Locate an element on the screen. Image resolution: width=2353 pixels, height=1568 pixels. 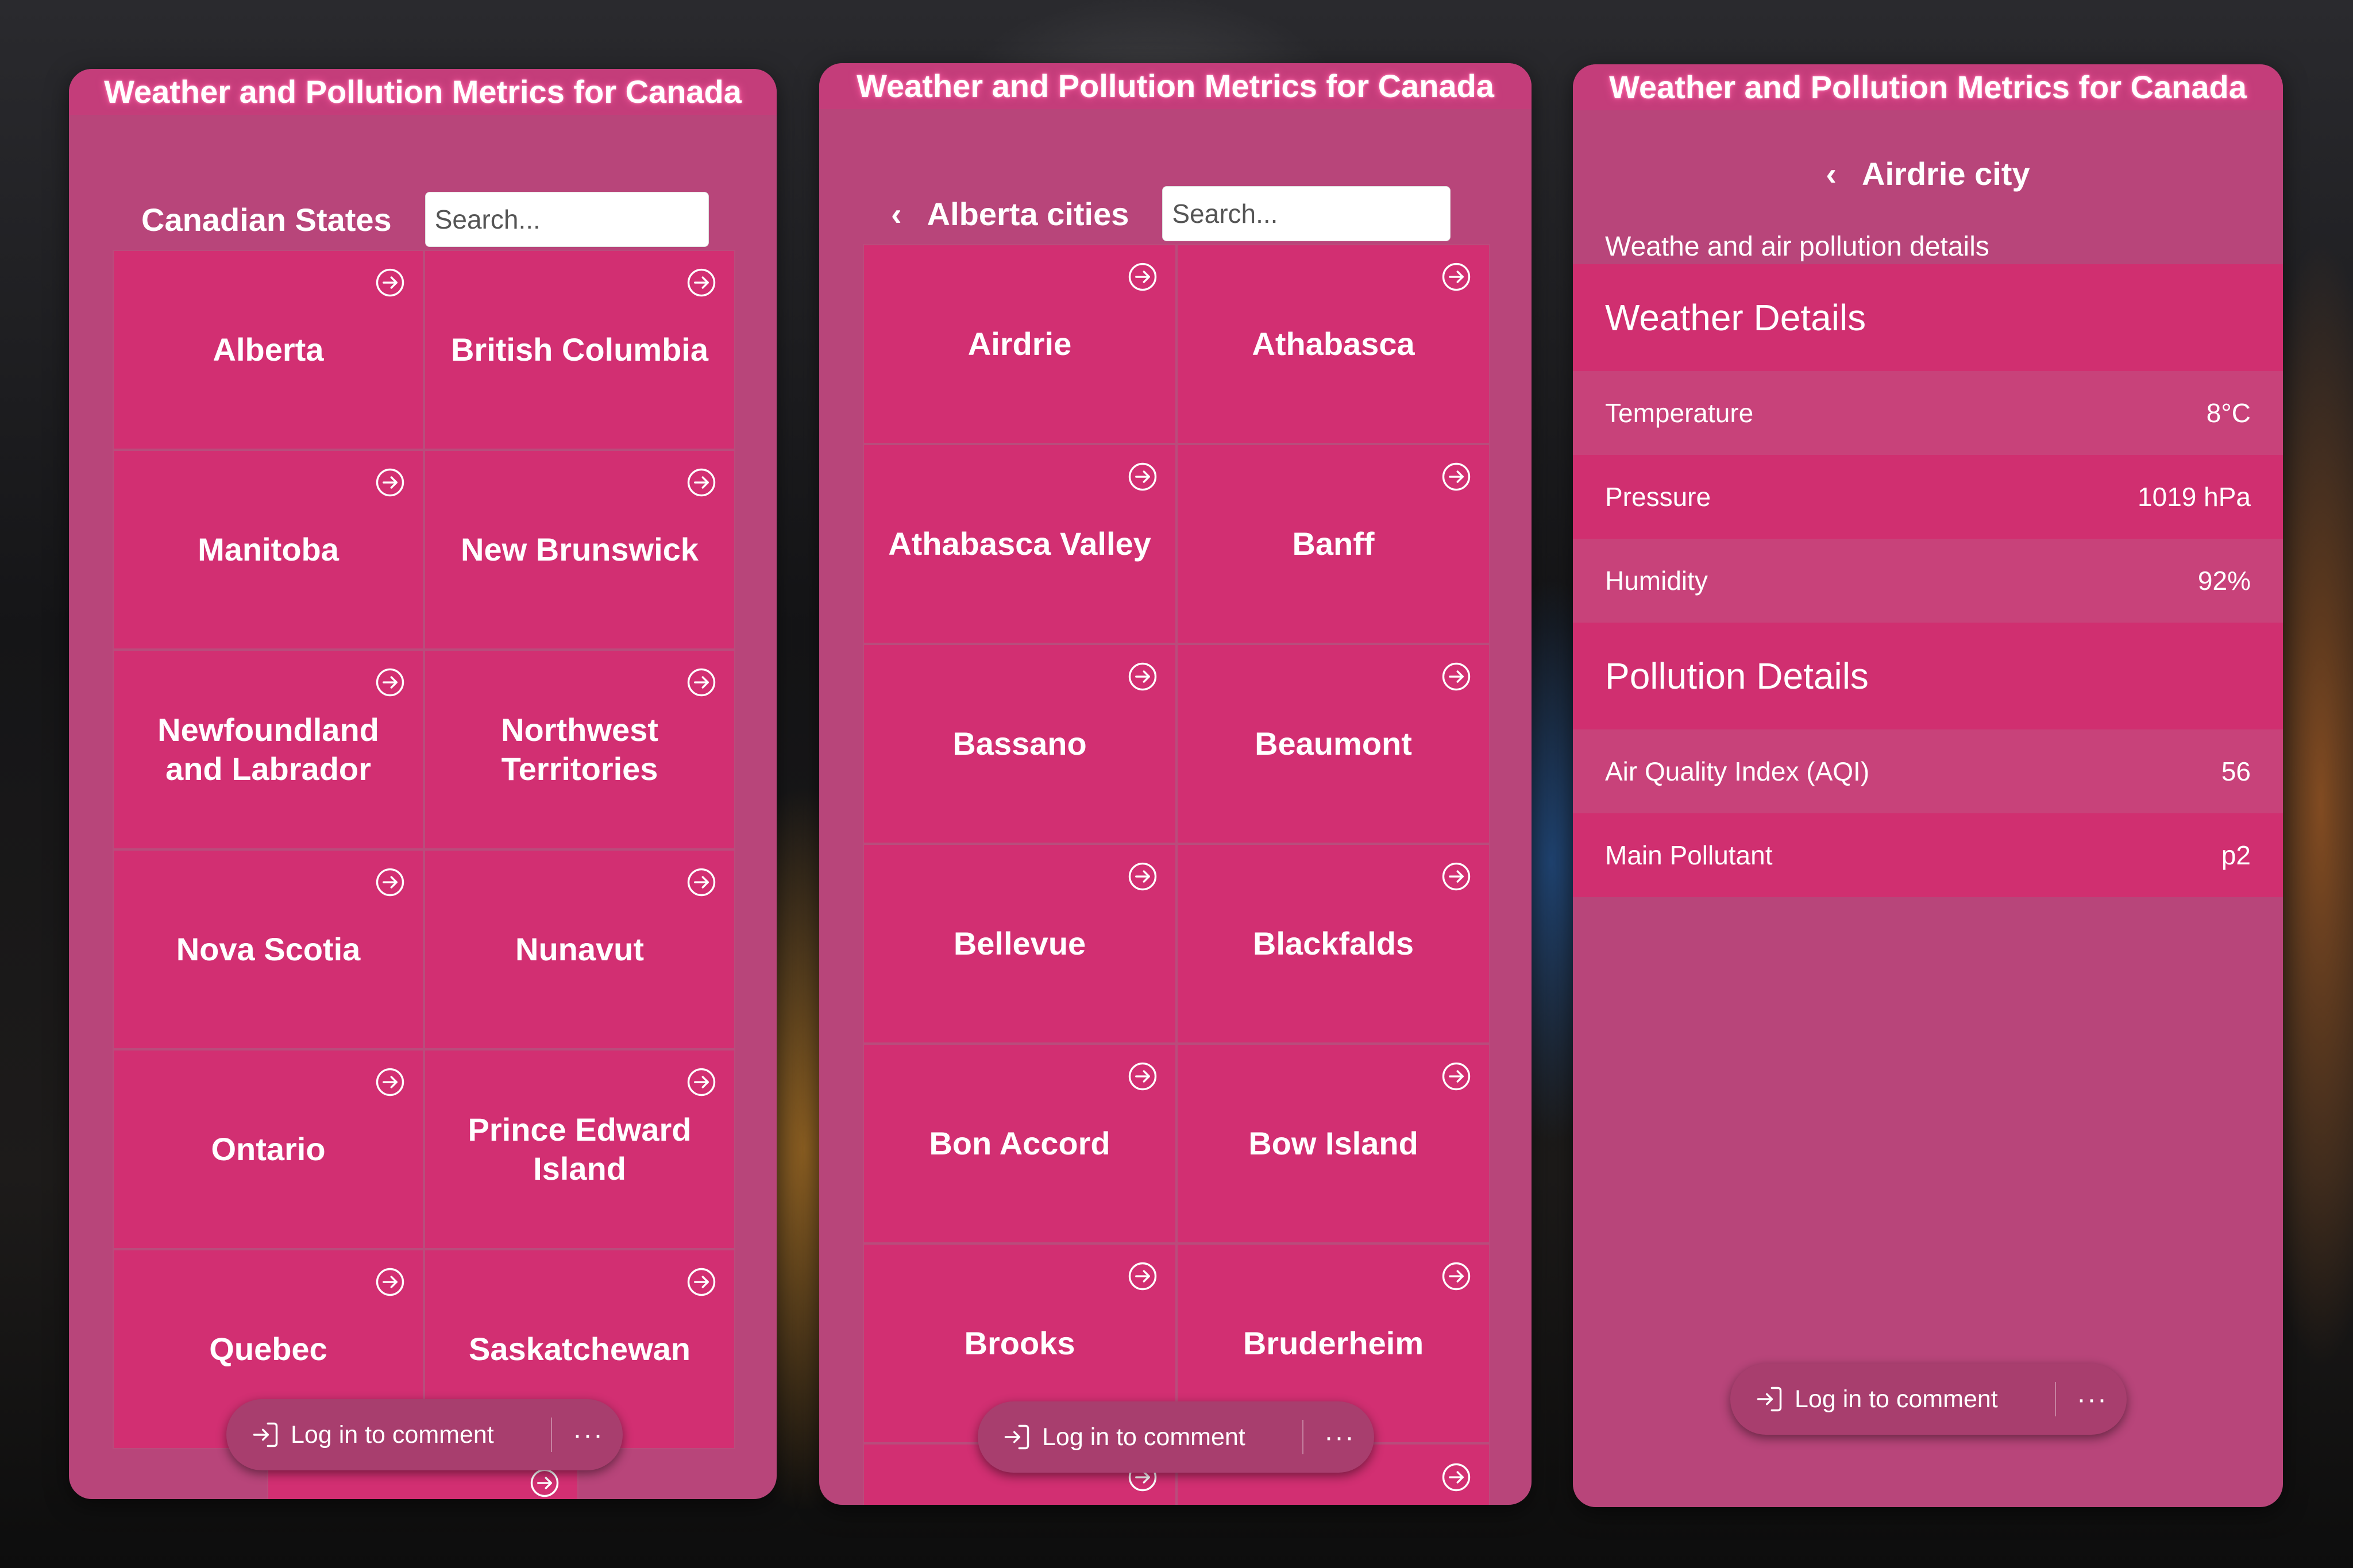
cities-header: ‹ Alberta cities is located at coordinates (1207, 213).